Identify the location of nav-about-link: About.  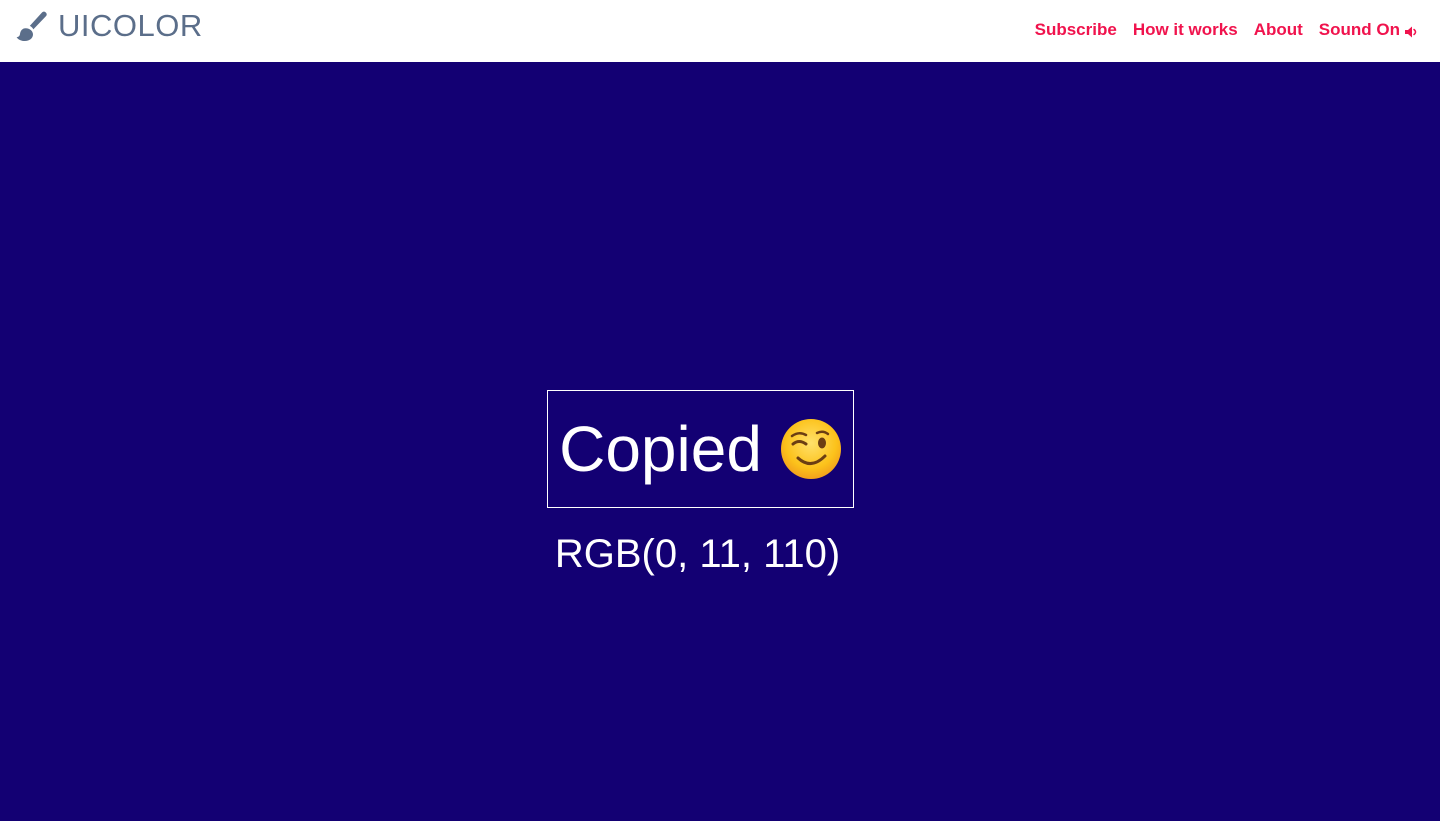
(1278, 30).